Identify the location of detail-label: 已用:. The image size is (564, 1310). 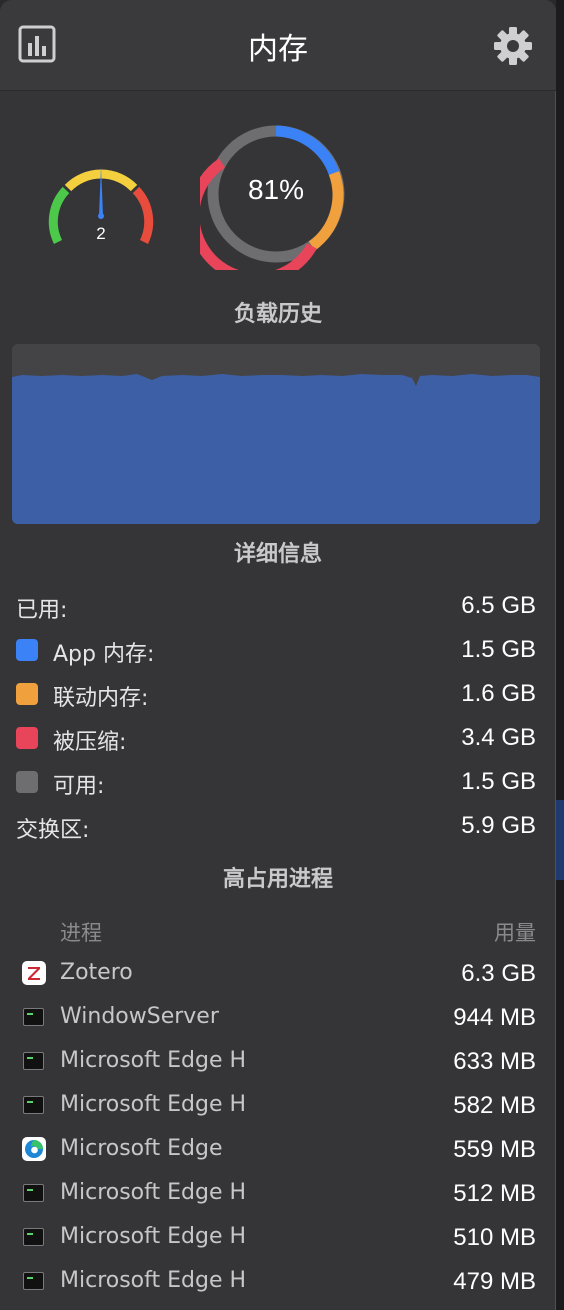
(42, 610).